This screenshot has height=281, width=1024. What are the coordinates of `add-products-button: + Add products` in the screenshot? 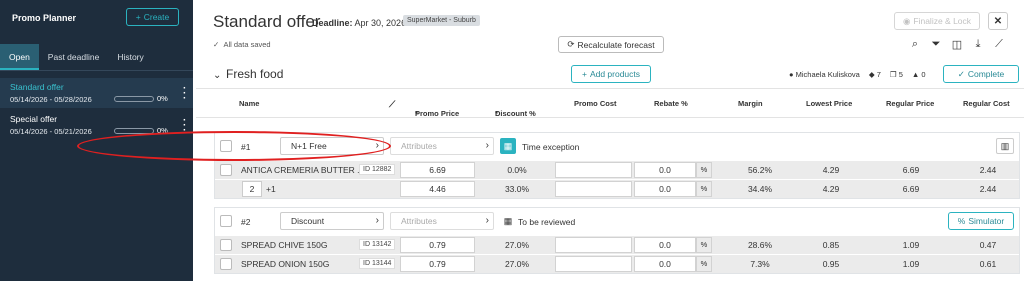 It's located at (611, 74).